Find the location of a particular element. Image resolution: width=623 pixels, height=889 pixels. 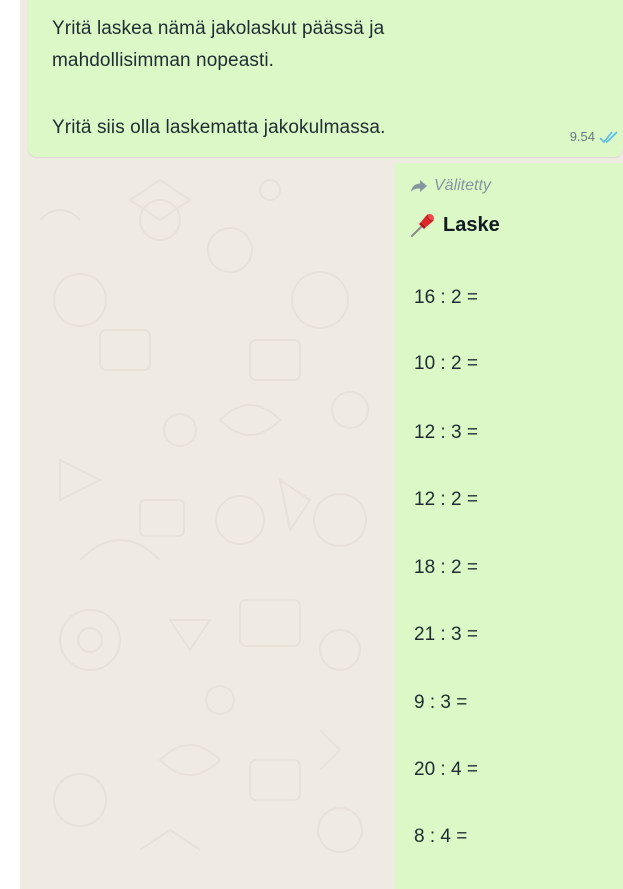

message-text-line-3: Yritä siis olla laskematta jakokulmassa. is located at coordinates (219, 127).